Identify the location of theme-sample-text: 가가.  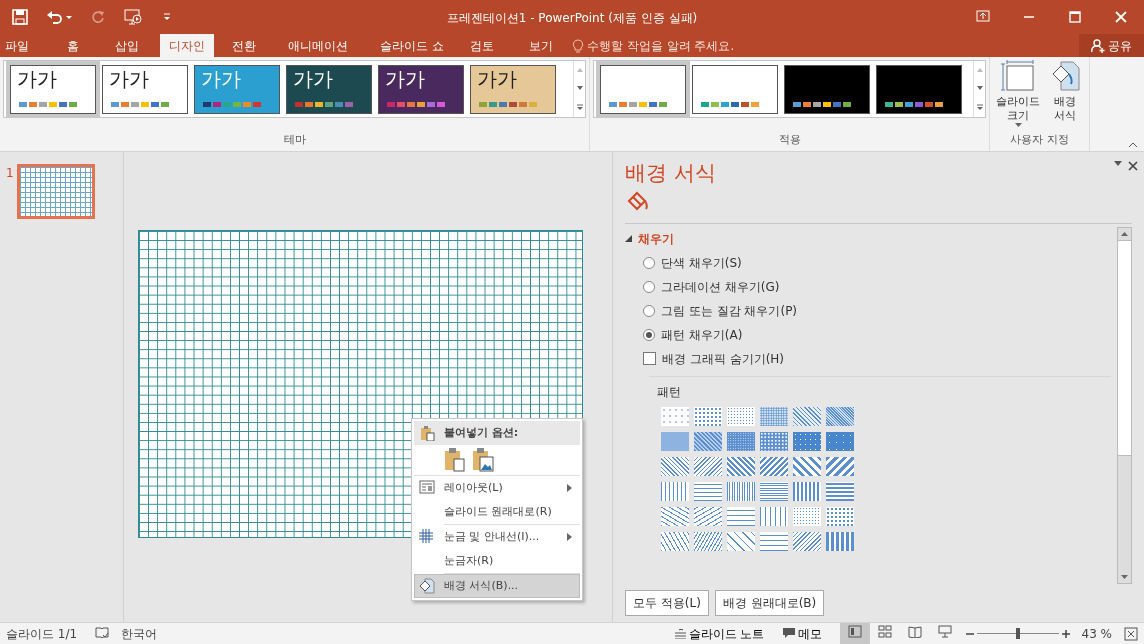
(497, 78).